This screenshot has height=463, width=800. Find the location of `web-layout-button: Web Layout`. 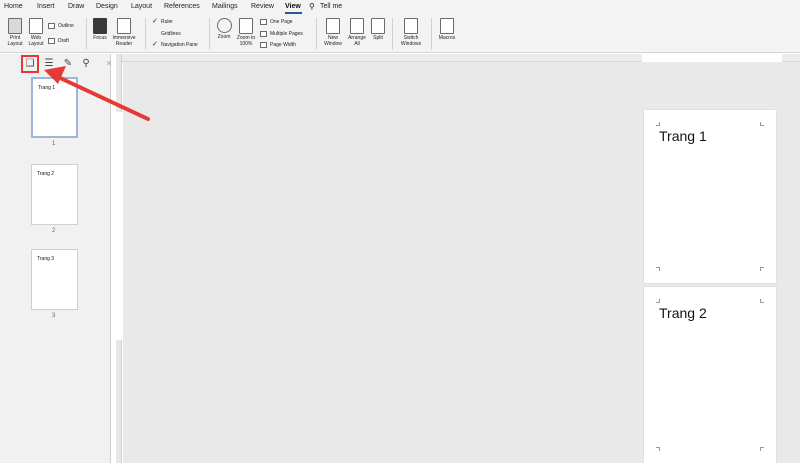

web-layout-button: Web Layout is located at coordinates (36, 32).